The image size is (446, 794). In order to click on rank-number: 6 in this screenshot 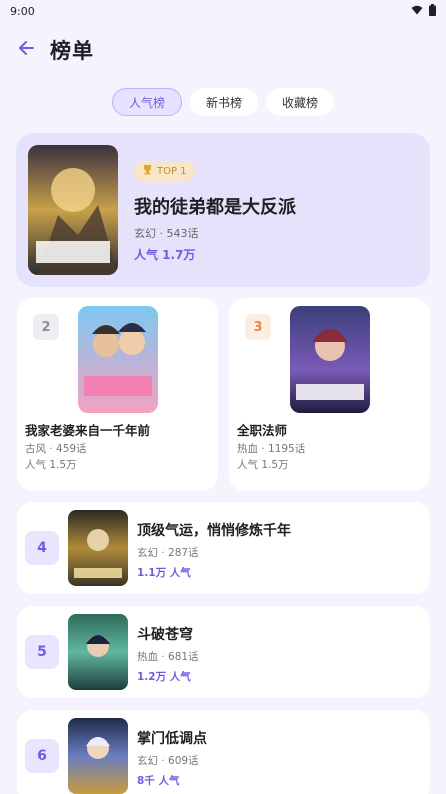, I will do `click(42, 756)`.